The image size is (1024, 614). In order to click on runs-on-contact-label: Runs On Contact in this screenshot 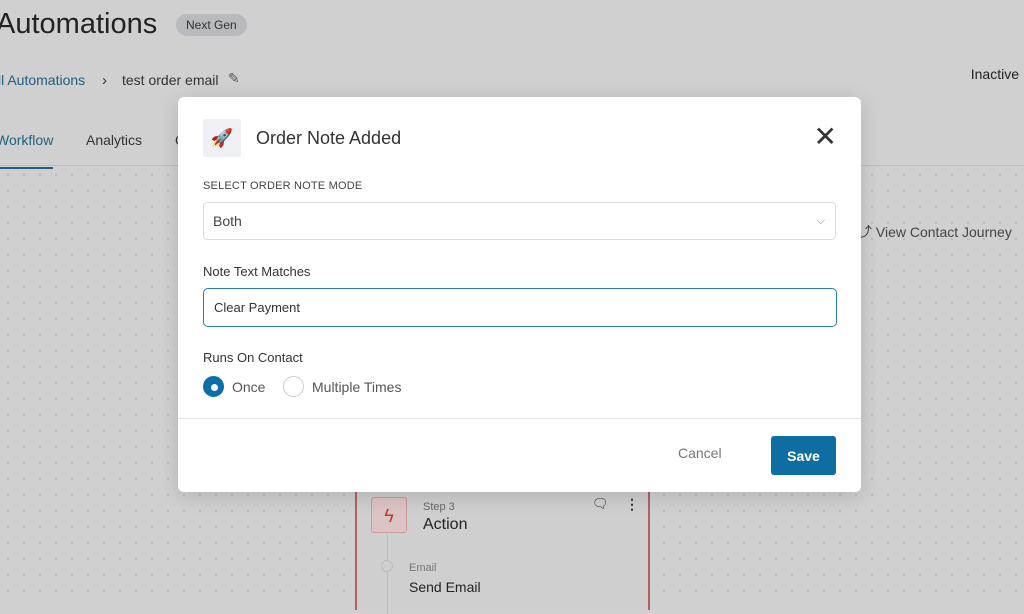, I will do `click(253, 357)`.